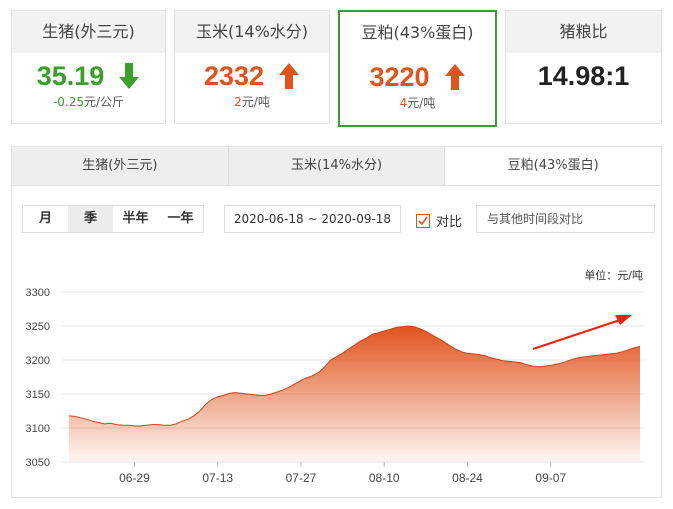  What do you see at coordinates (134, 478) in the screenshot?
I see `x-tick-label: 06-29` at bounding box center [134, 478].